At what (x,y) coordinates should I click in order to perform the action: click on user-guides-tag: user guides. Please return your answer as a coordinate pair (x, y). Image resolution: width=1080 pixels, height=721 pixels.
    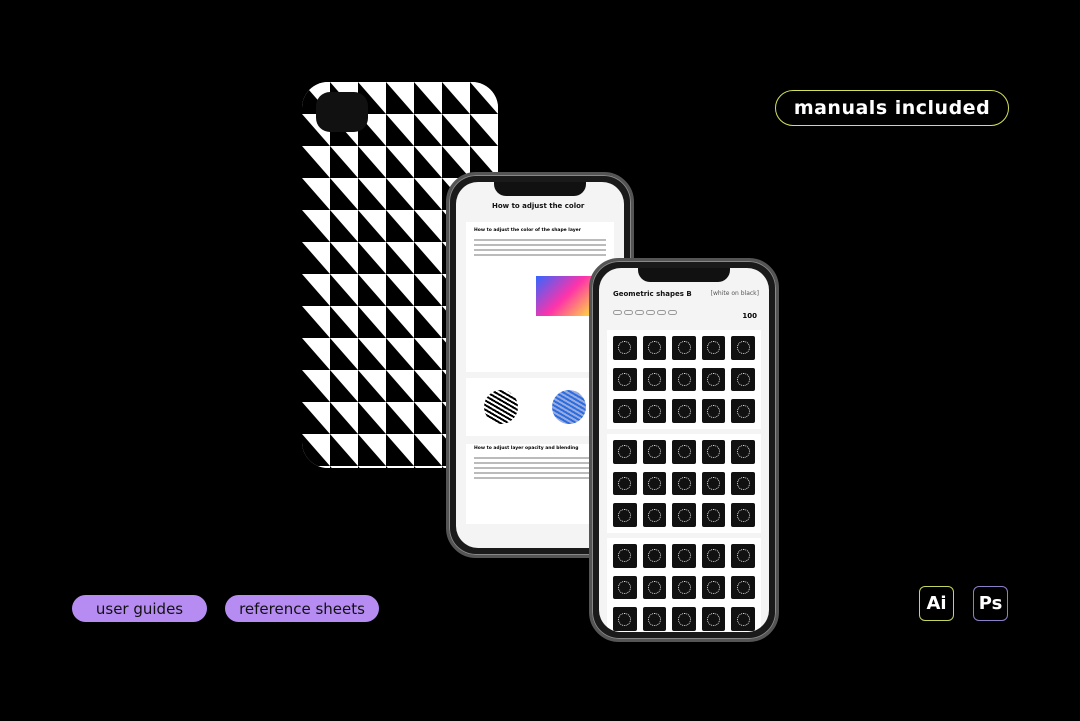
    Looking at the image, I should click on (139, 608).